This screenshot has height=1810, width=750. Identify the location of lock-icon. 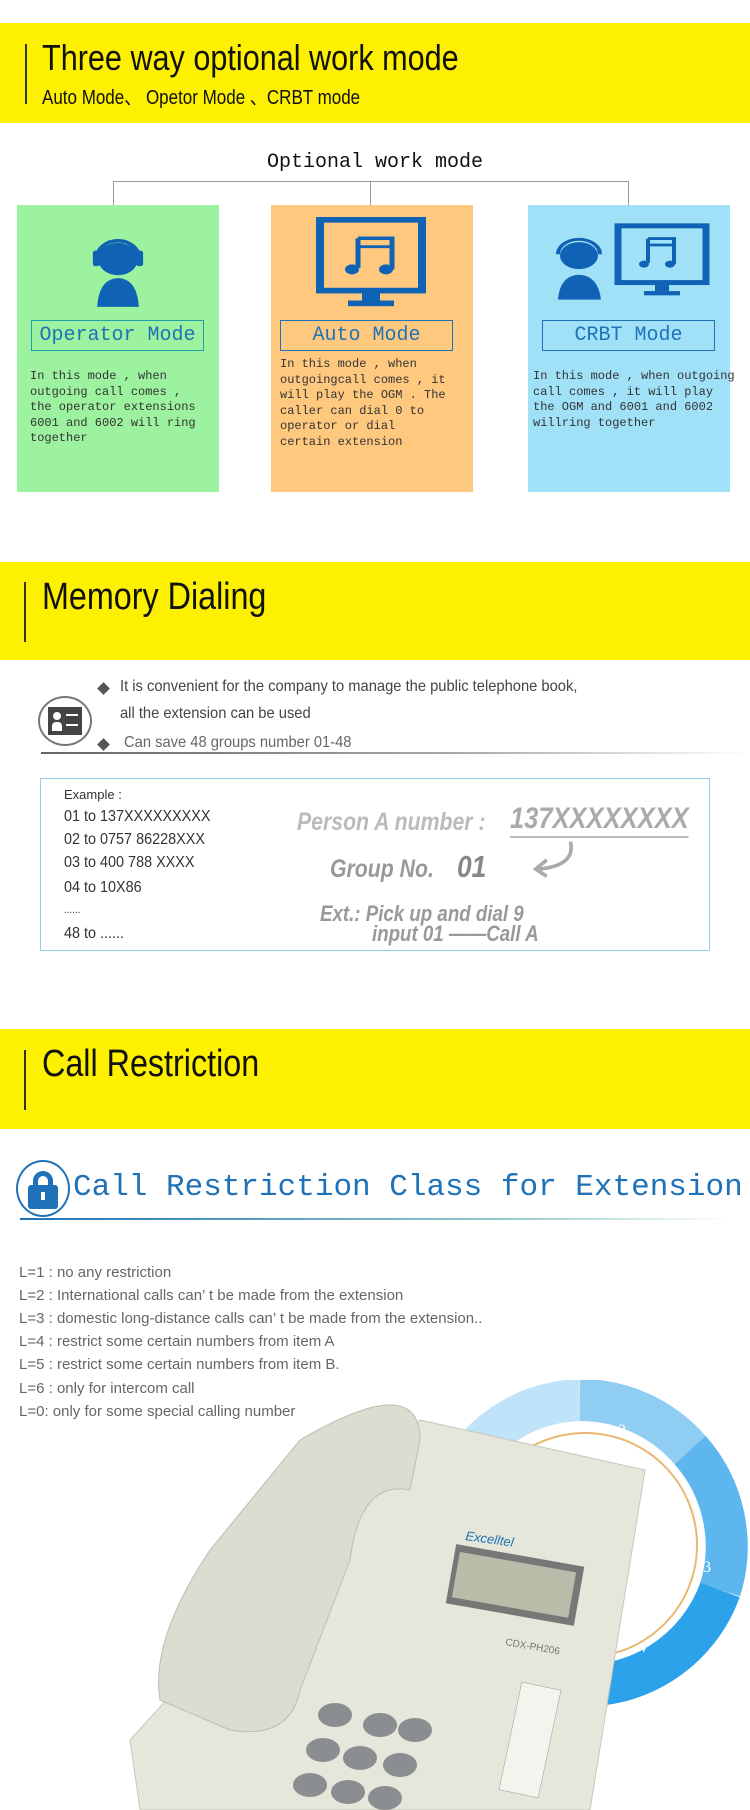
(43, 1188).